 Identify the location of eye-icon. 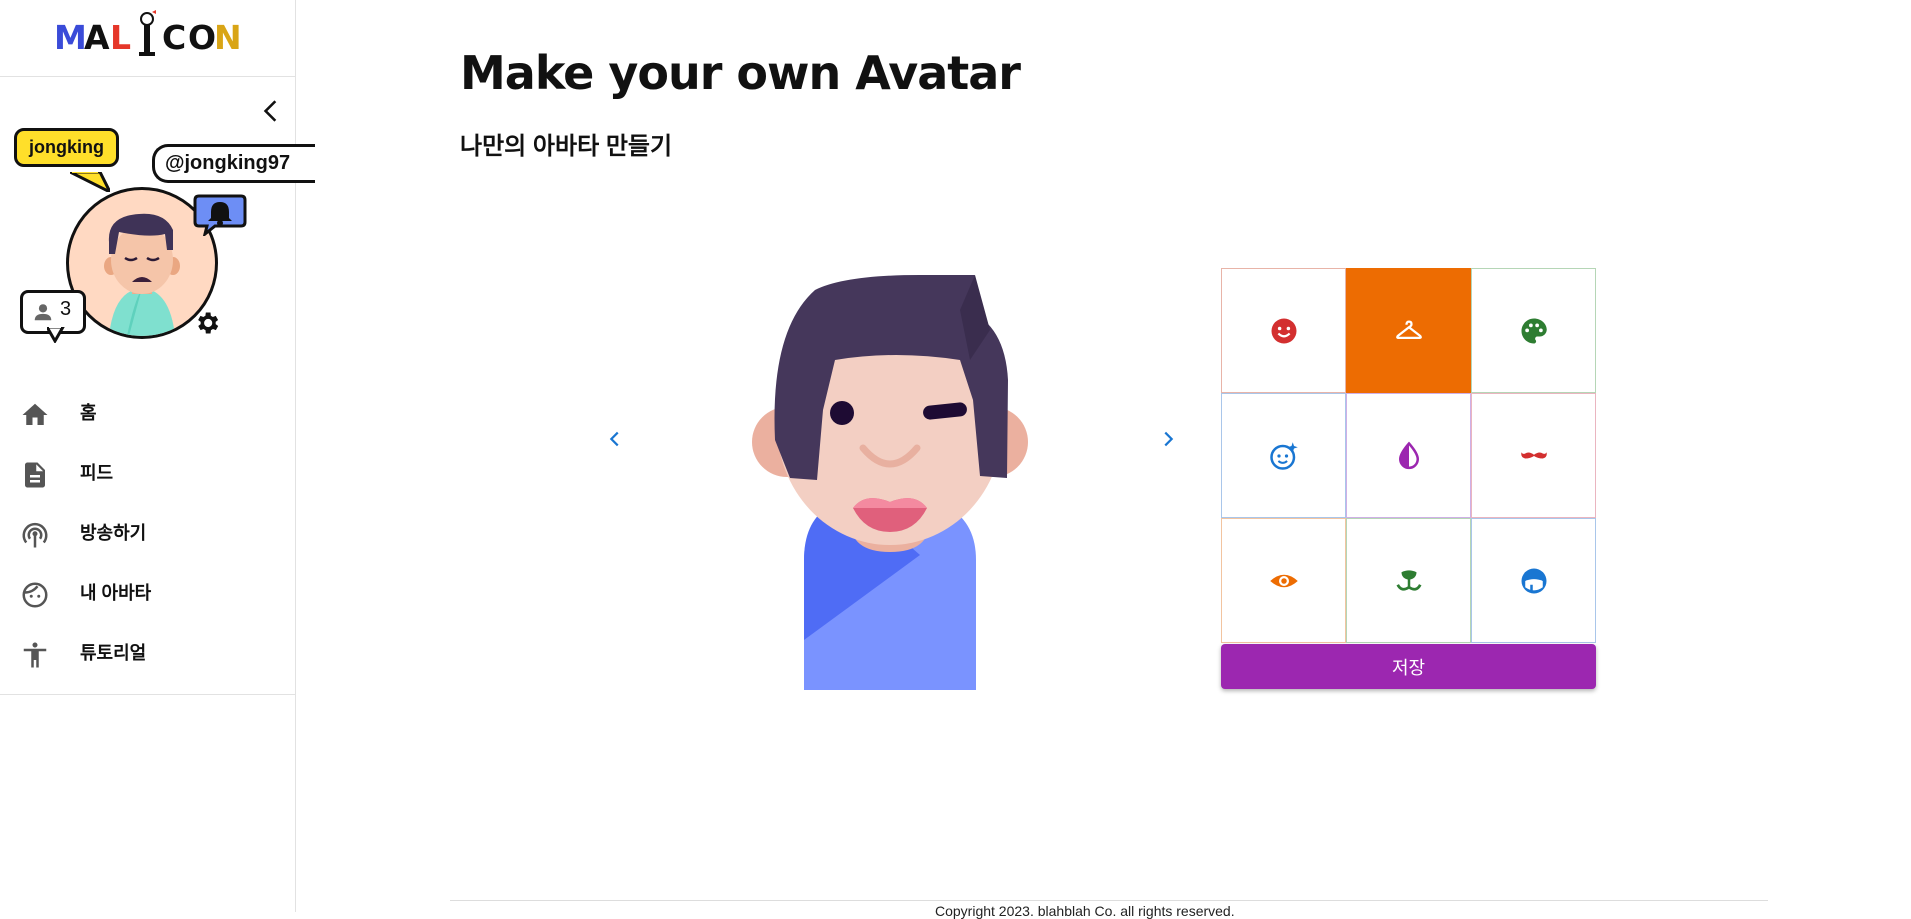
(1283, 580).